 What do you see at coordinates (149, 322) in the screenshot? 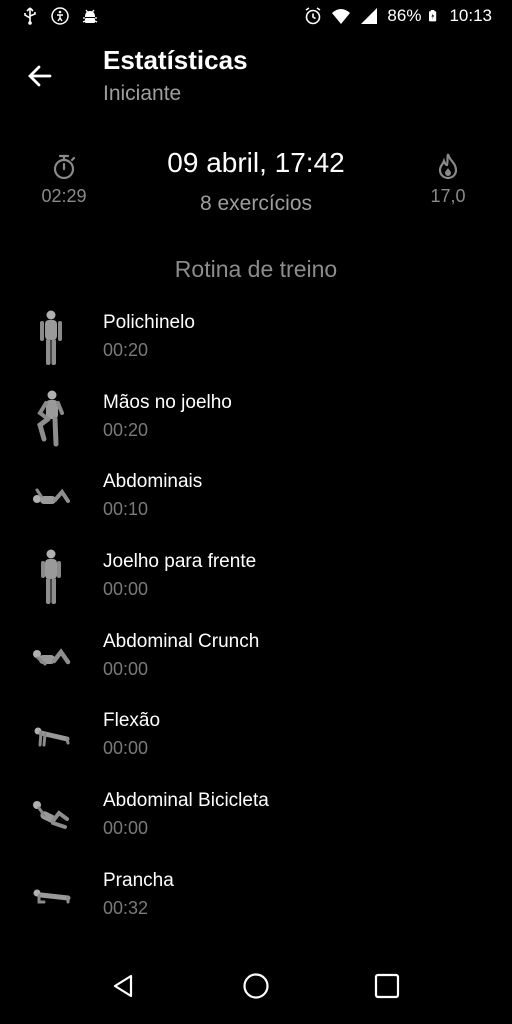
I see `exercise-name: Polichinelo` at bounding box center [149, 322].